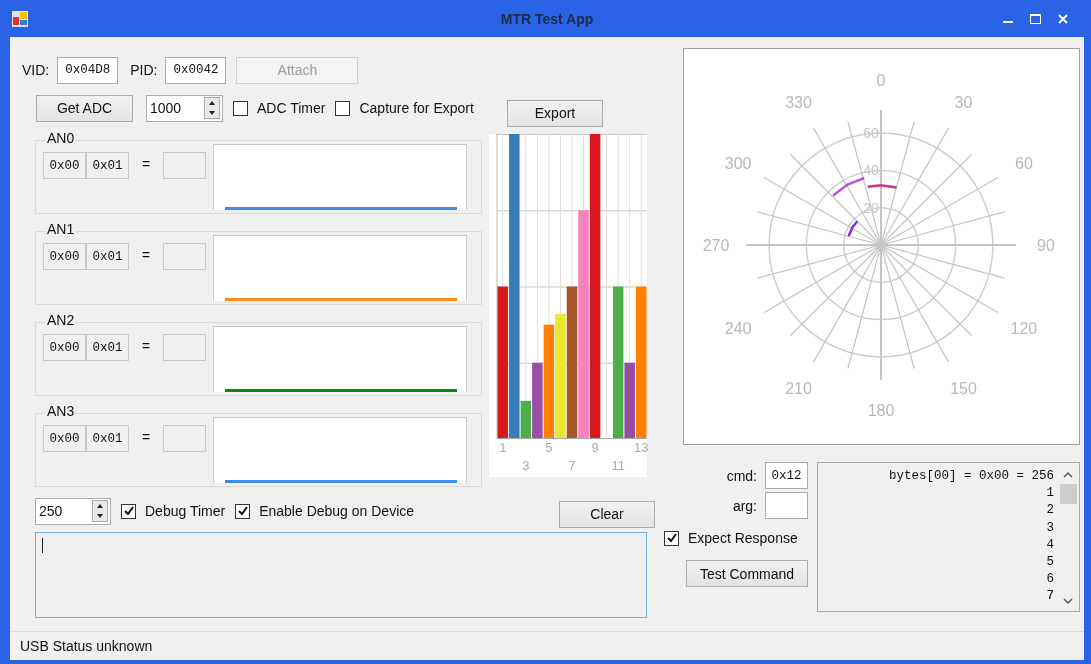 This screenshot has height=664, width=1091. What do you see at coordinates (1024, 328) in the screenshot?
I see `angle-label: 120` at bounding box center [1024, 328].